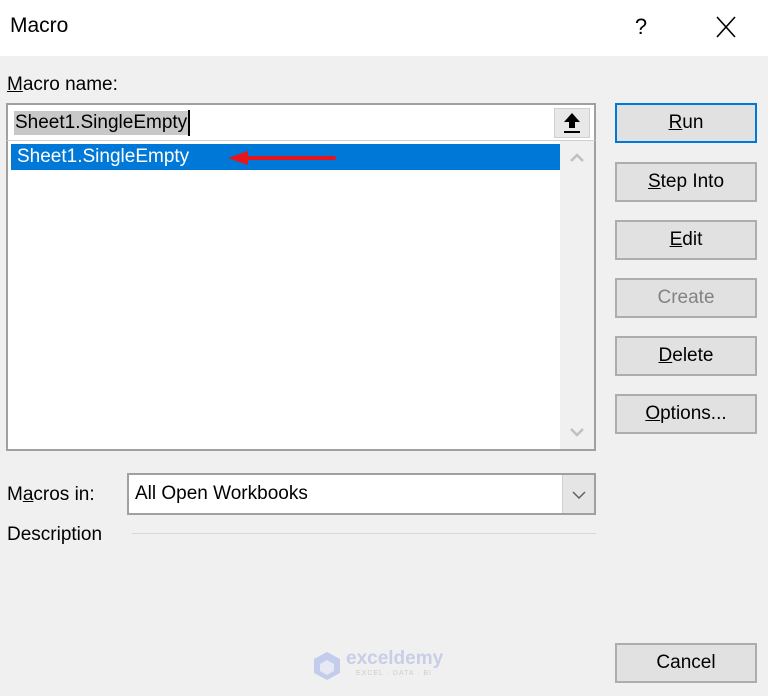 This screenshot has width=768, height=696. I want to click on accelerator-key: M, so click(15, 84).